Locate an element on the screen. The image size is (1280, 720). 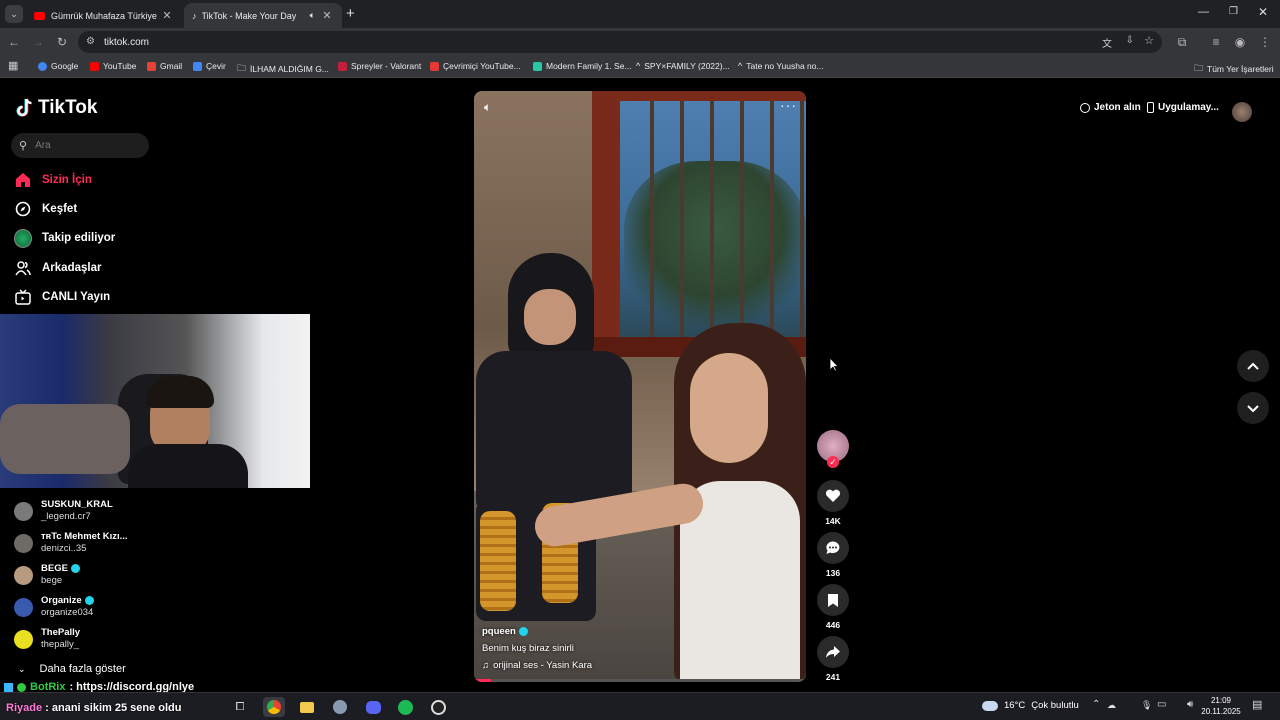
bookmark-youtube: YouTube is located at coordinates (113, 66).